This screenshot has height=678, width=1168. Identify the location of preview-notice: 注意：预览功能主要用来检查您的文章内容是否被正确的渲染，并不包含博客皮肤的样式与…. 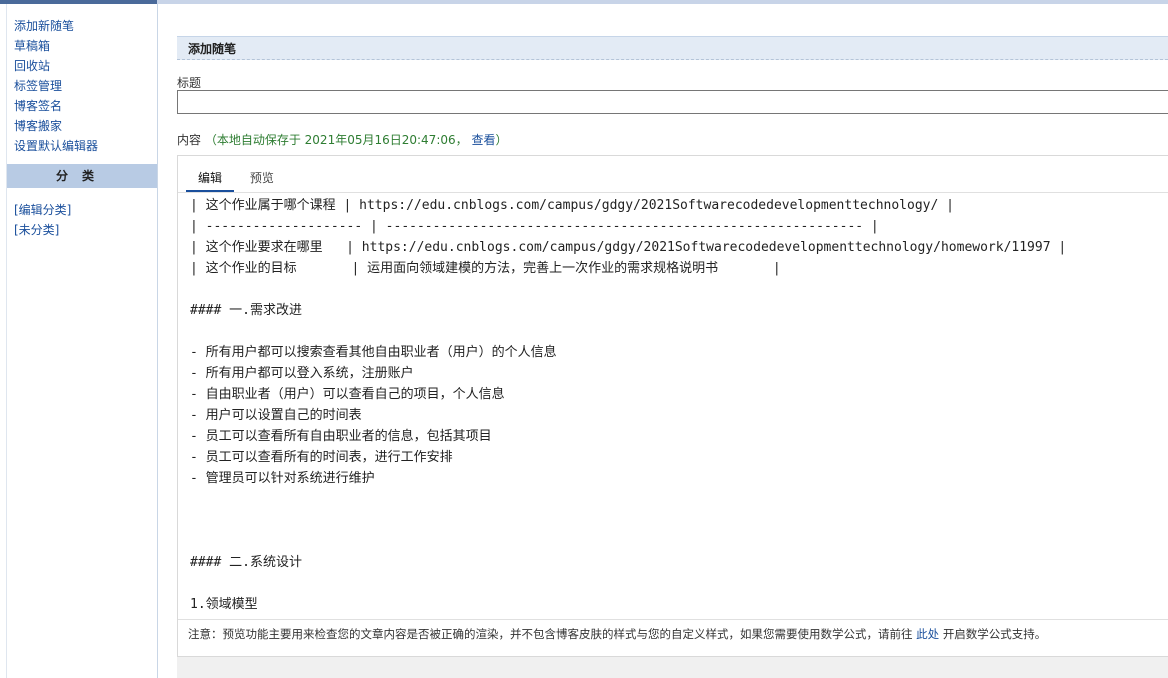
(617, 634).